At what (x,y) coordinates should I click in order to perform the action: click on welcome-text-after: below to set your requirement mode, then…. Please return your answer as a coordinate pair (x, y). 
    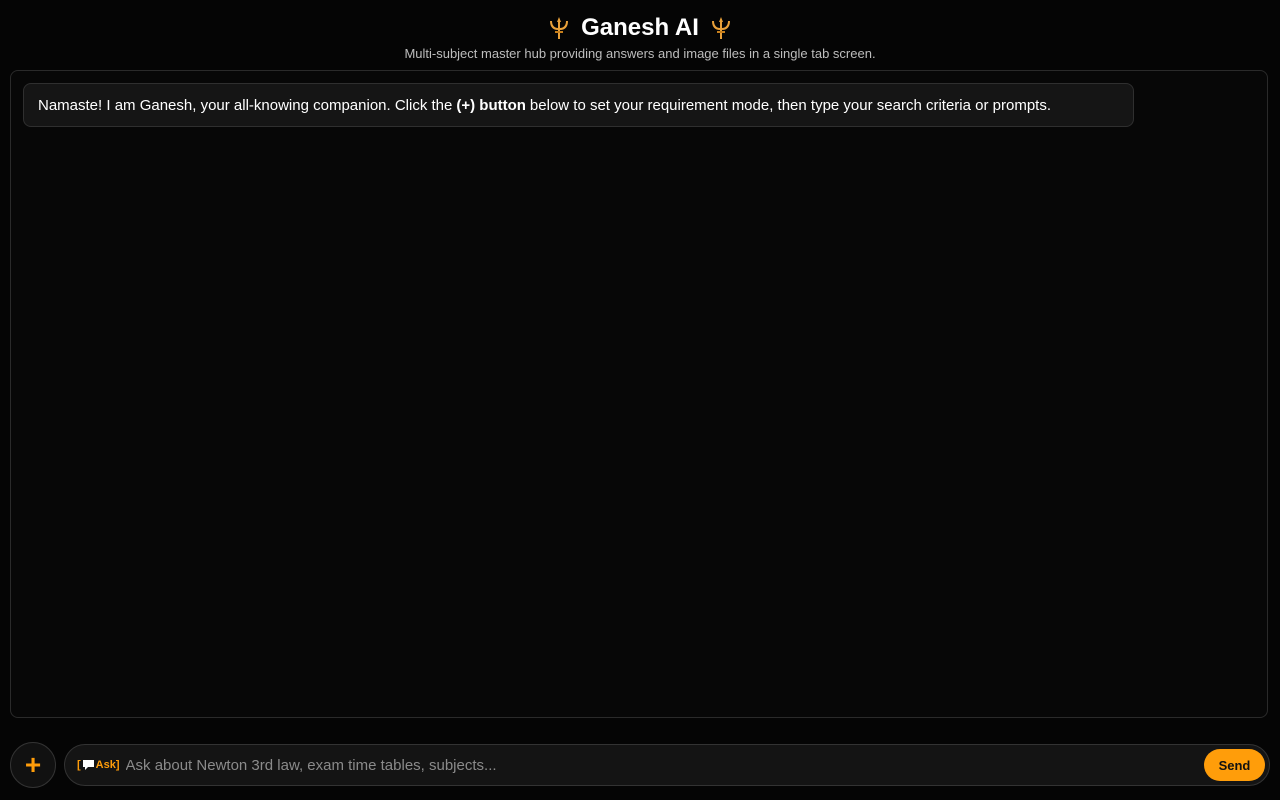
    Looking at the image, I should click on (790, 105).